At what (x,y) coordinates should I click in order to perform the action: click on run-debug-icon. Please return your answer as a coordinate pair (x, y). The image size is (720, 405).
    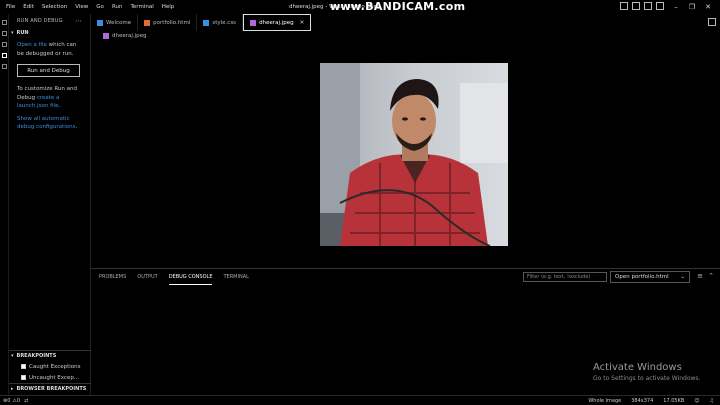
    Looking at the image, I should click on (4, 55).